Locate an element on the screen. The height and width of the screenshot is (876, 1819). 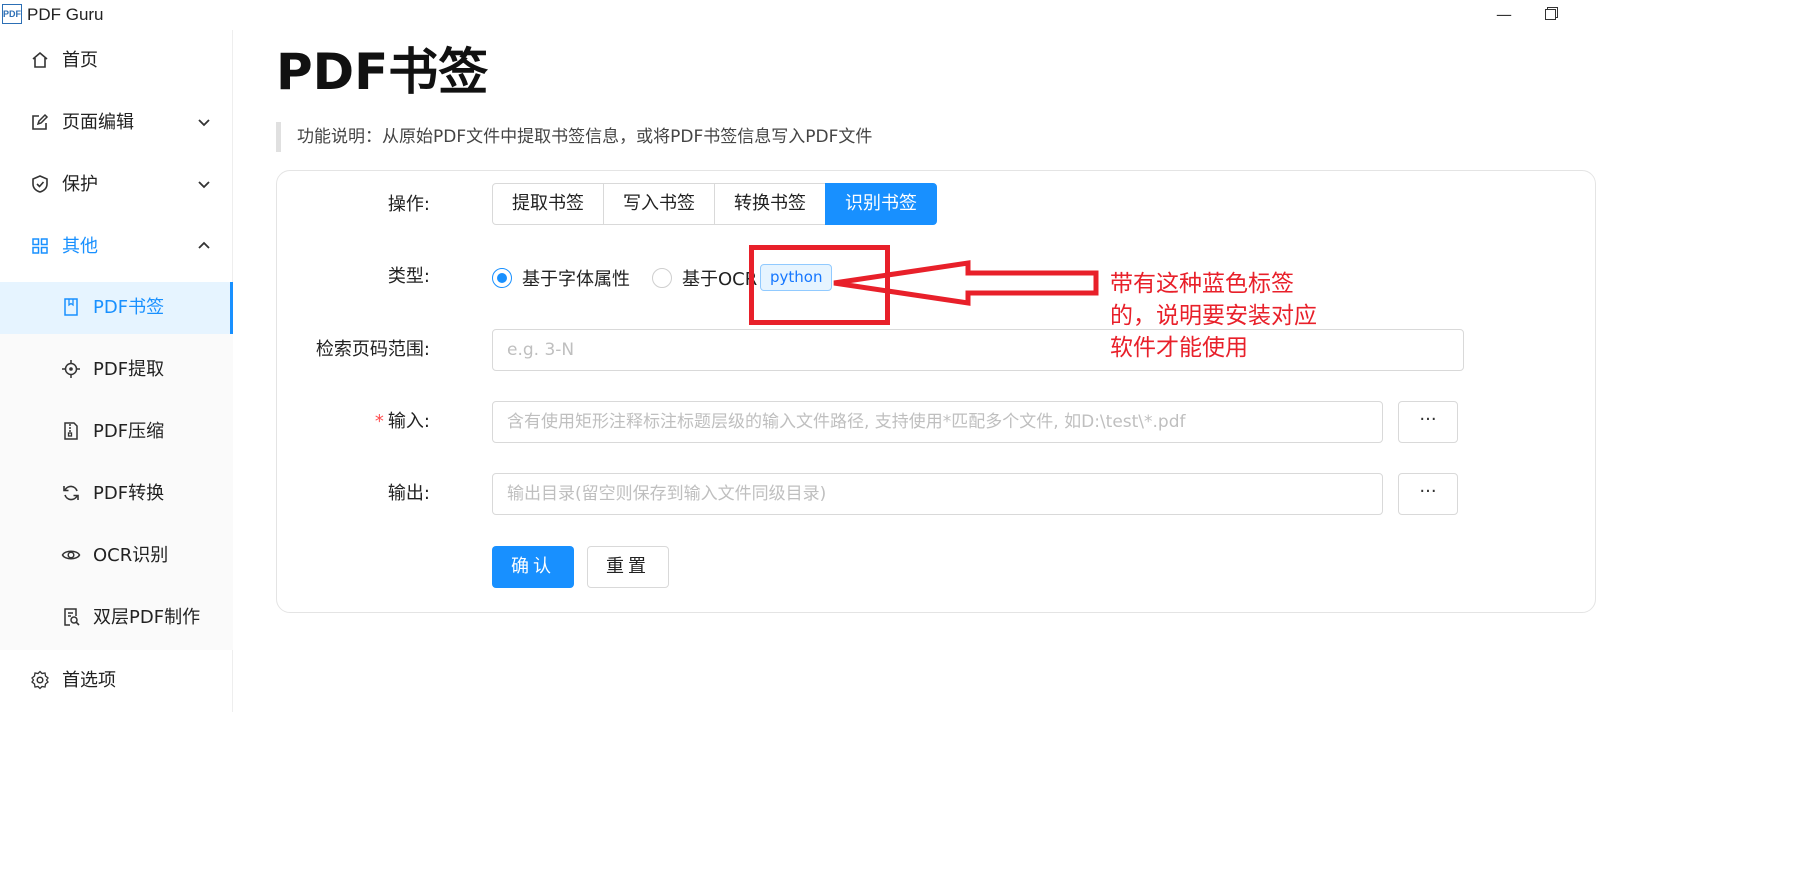
app-title: PDF Guru is located at coordinates (65, 14).